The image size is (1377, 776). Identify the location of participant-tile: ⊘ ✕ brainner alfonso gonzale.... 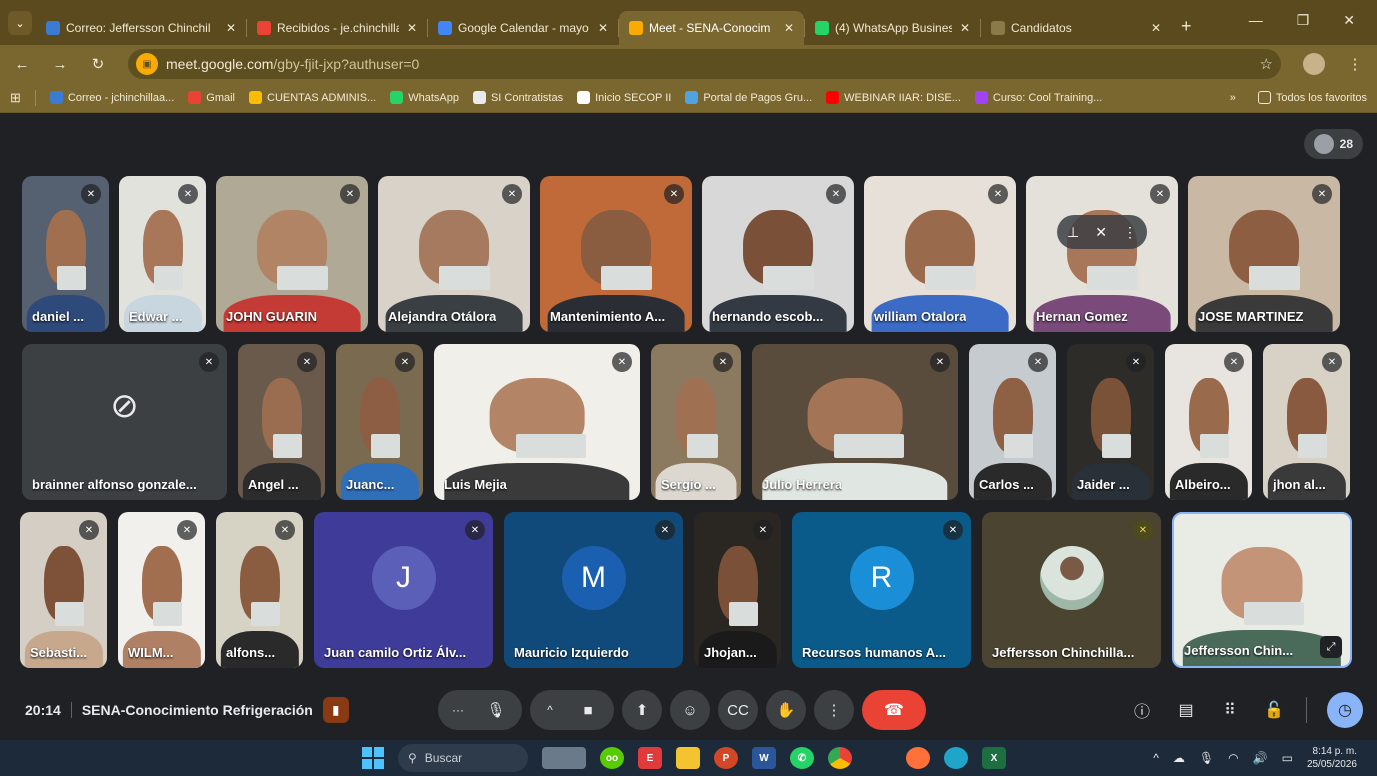
(124, 422).